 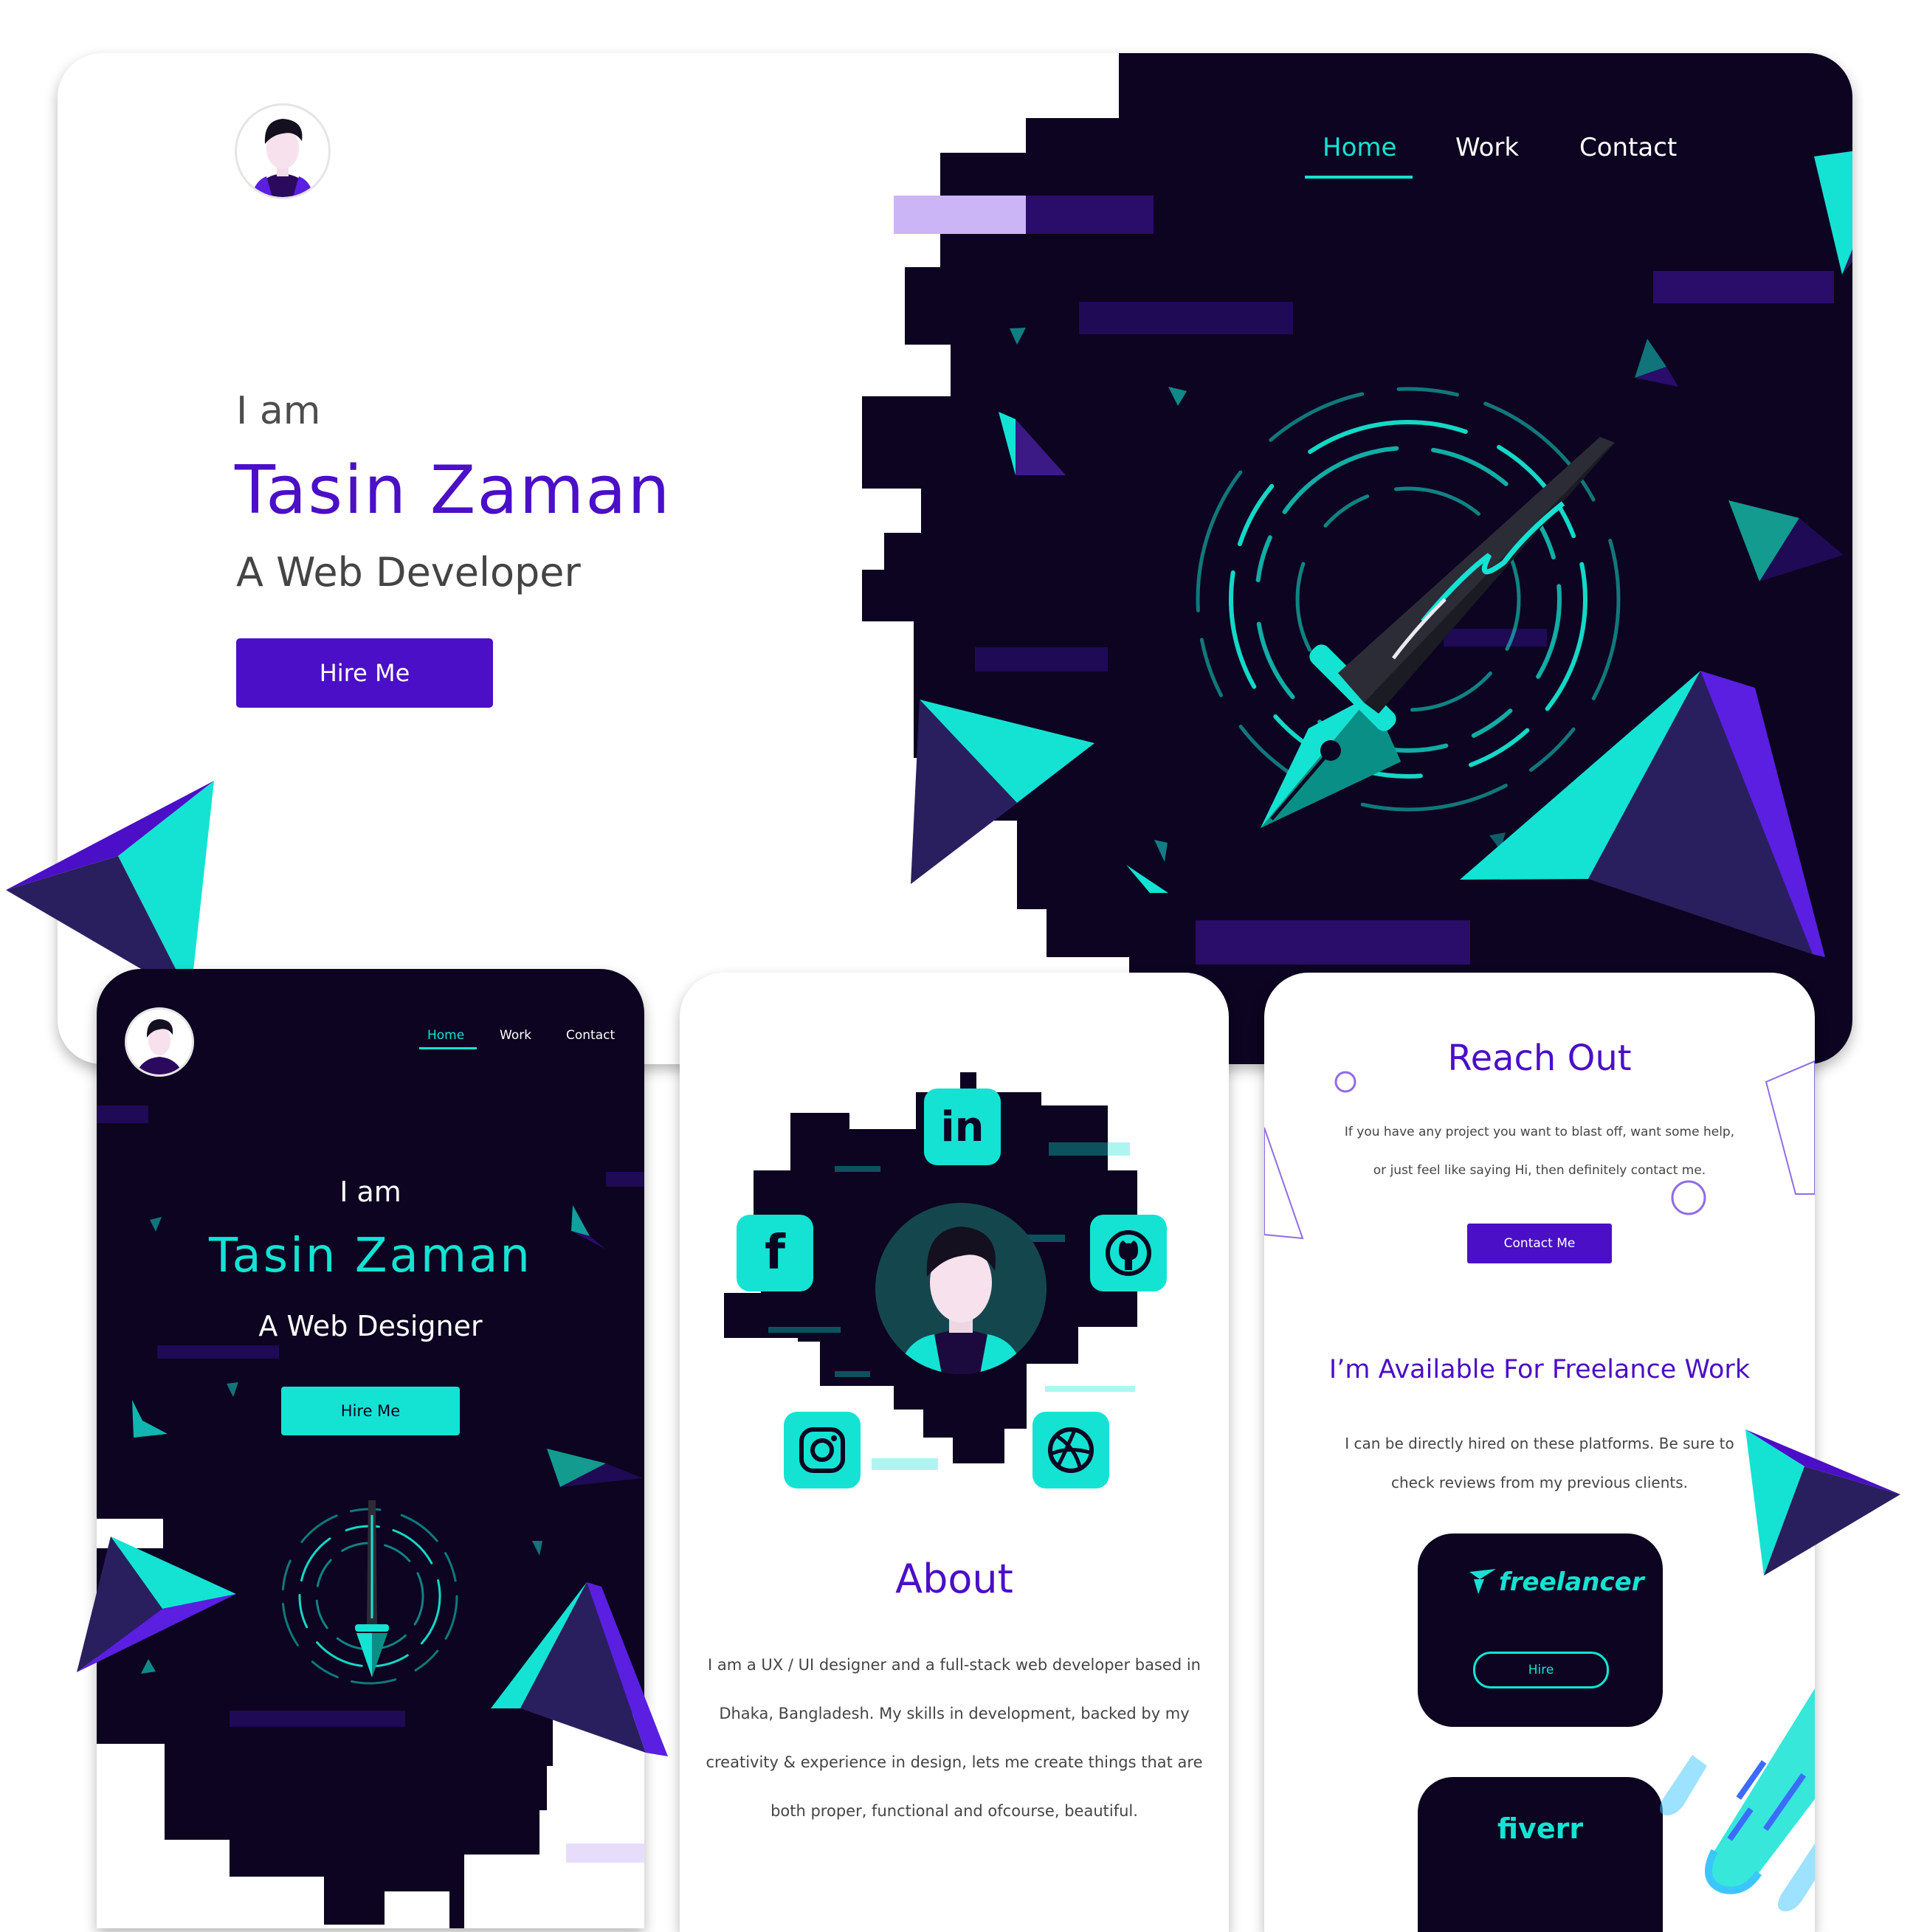 What do you see at coordinates (823, 1450) in the screenshot?
I see `instagram-icon` at bounding box center [823, 1450].